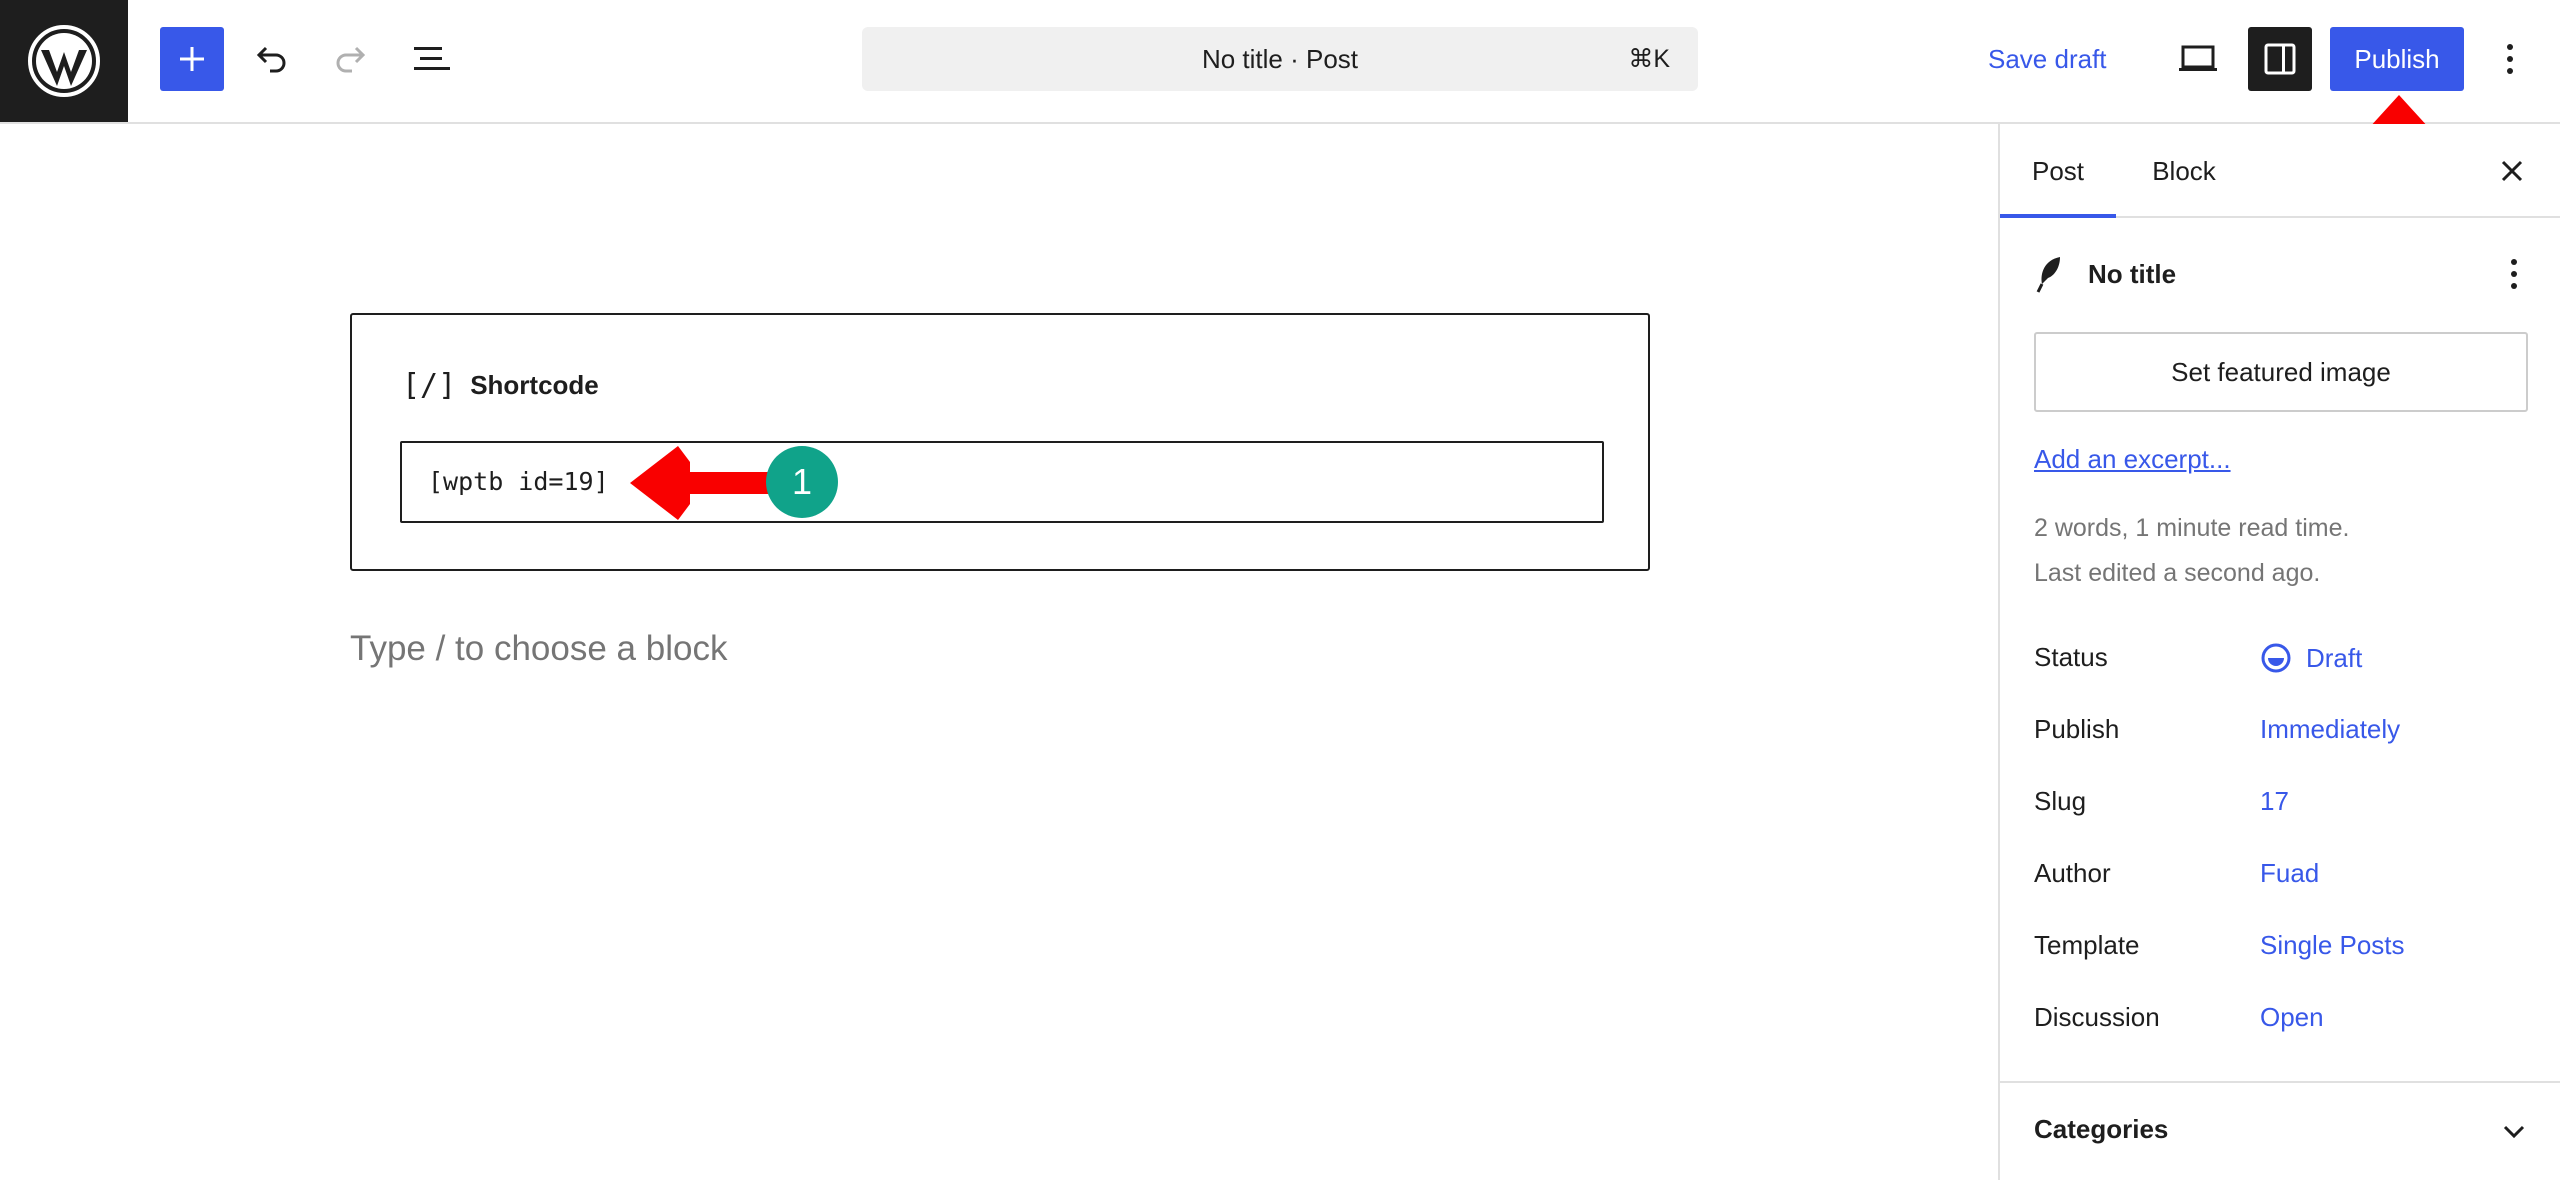 Image resolution: width=2560 pixels, height=1180 pixels. What do you see at coordinates (2077, 729) in the screenshot?
I see `publish-label: Publish` at bounding box center [2077, 729].